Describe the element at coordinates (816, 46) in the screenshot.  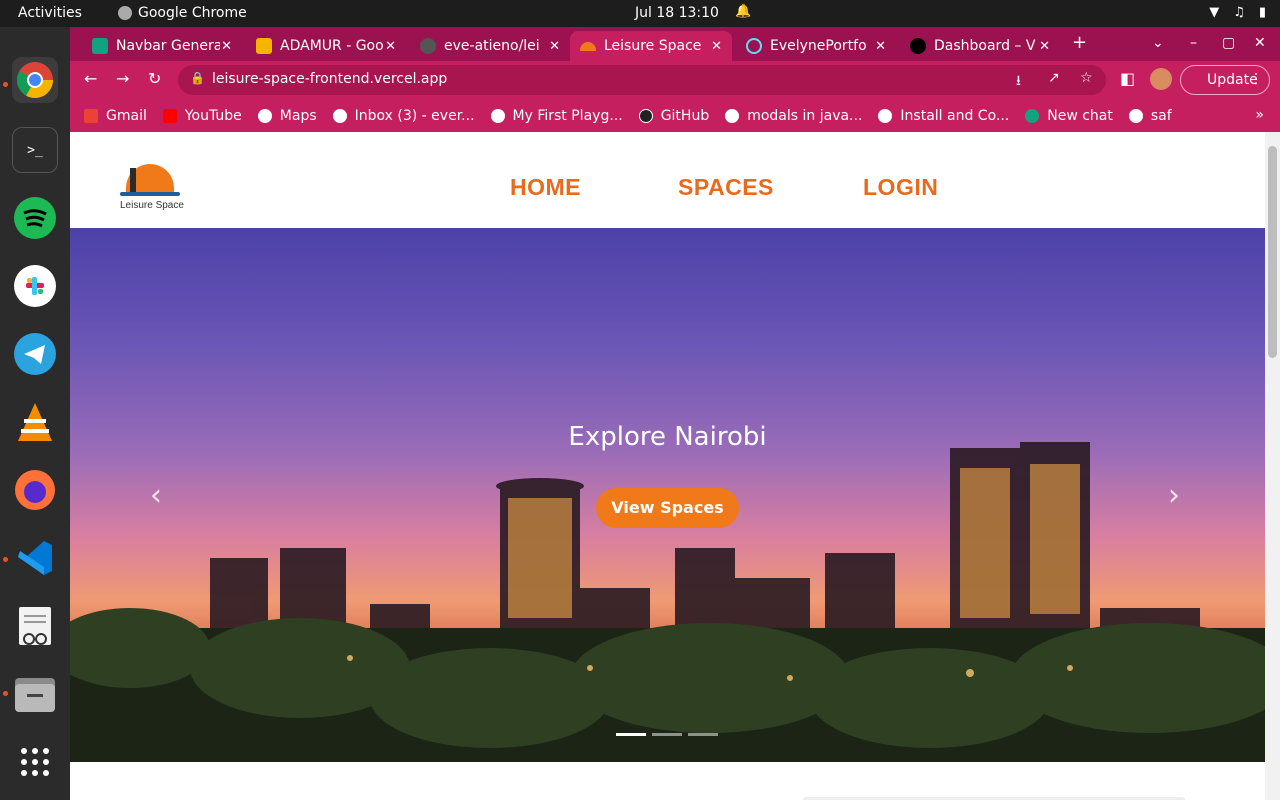
I see `tab: EvelynePortfo ✕` at that location.